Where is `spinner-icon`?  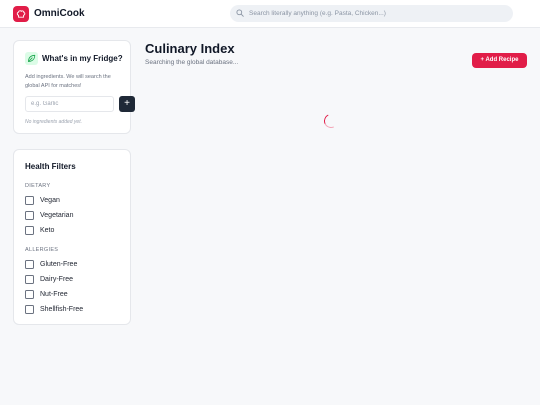
spinner-icon is located at coordinates (331, 121).